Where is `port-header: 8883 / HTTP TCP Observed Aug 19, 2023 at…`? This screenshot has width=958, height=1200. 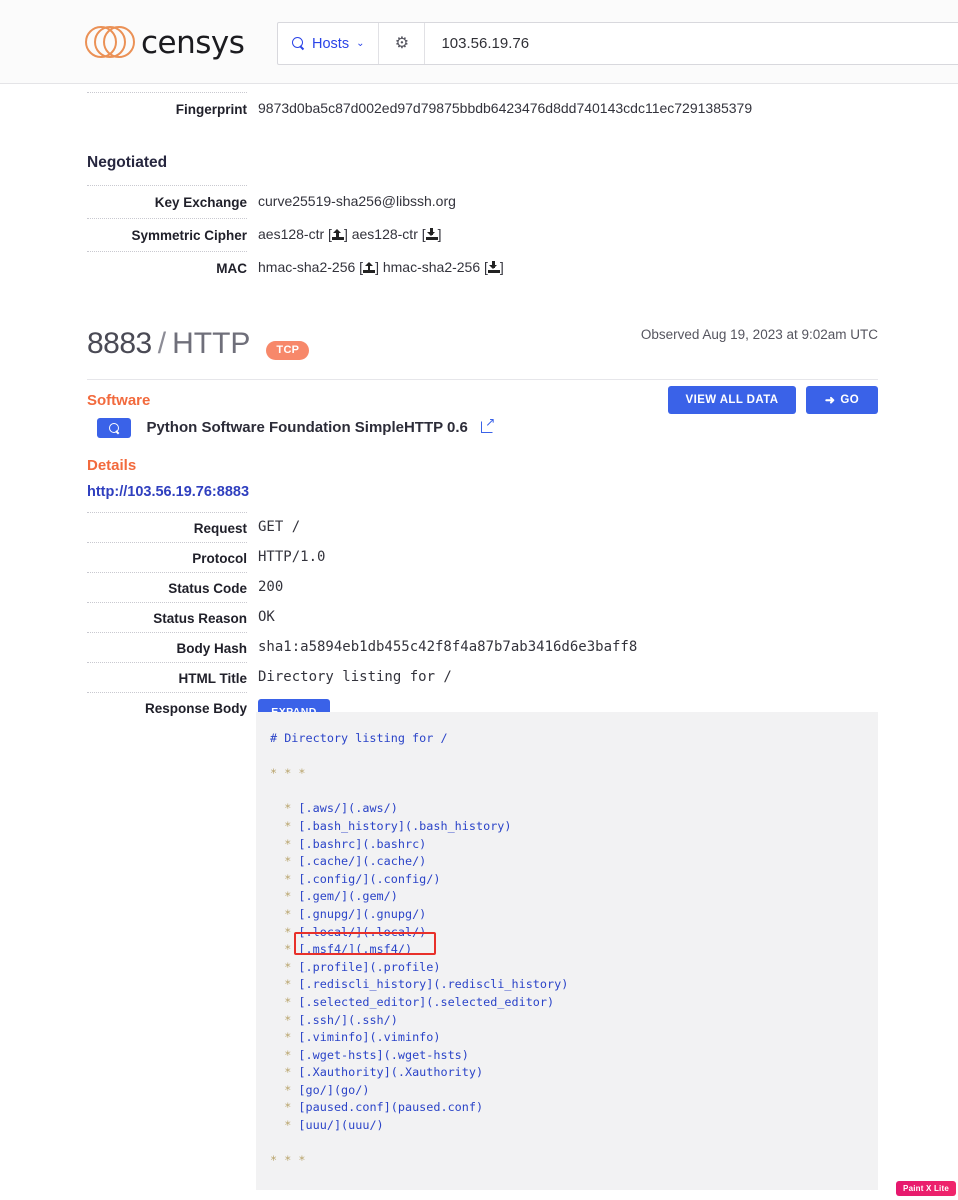
port-header: 8883 / HTTP TCP Observed Aug 19, 2023 at… is located at coordinates (522, 344).